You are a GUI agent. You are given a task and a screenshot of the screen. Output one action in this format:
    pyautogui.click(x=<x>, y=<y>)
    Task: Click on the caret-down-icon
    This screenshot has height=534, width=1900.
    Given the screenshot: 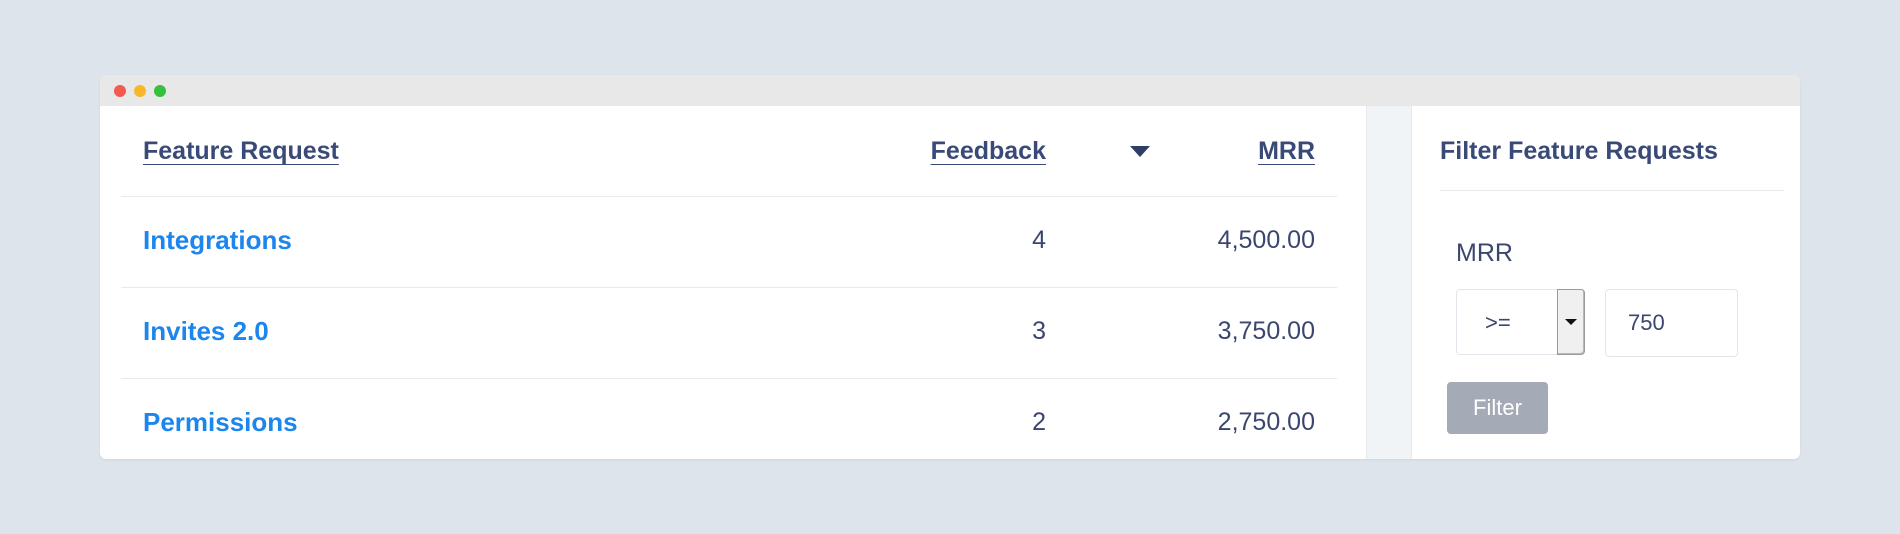 What is the action you would take?
    pyautogui.click(x=1571, y=322)
    